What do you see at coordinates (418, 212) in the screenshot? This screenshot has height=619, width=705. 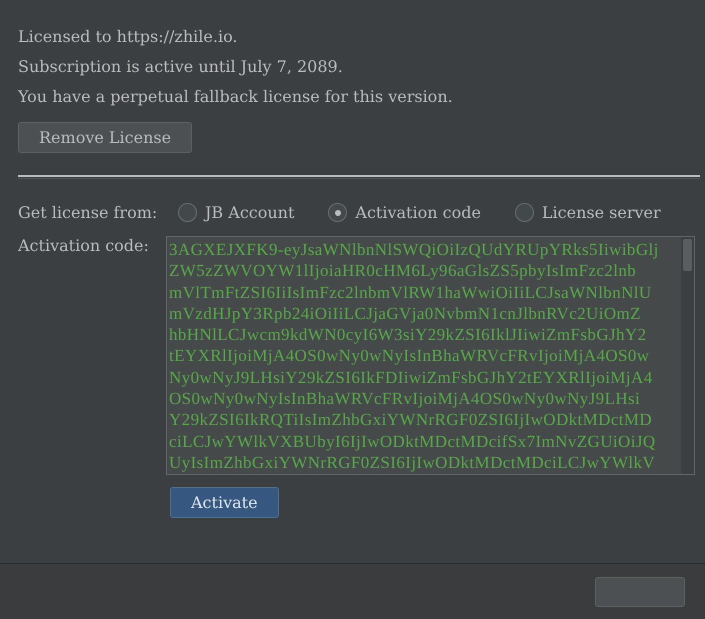 I see `radio-label: Activation code` at bounding box center [418, 212].